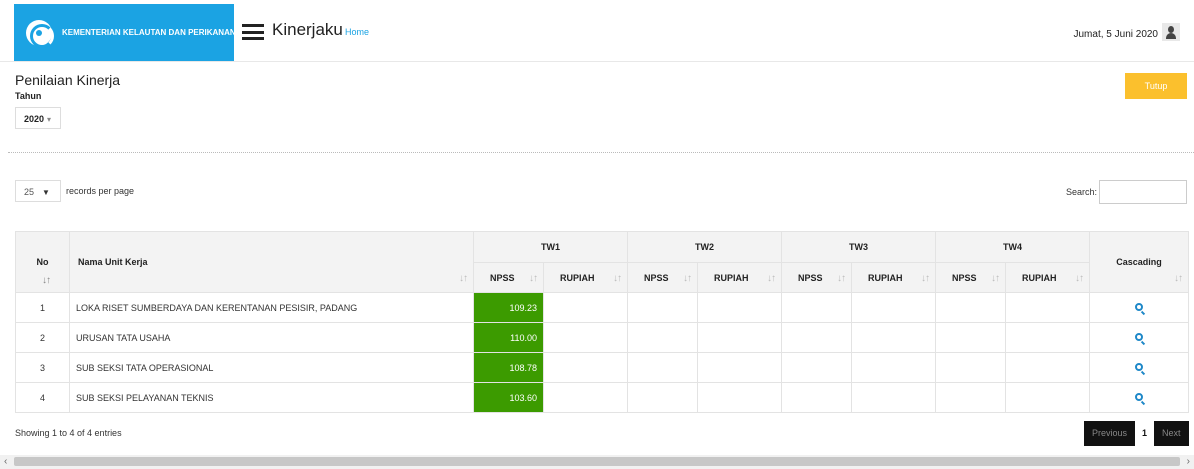  Describe the element at coordinates (1171, 32) in the screenshot. I see `user-icon` at that location.